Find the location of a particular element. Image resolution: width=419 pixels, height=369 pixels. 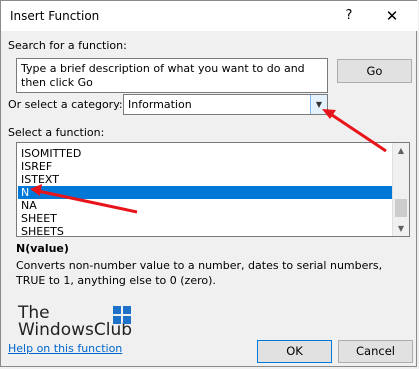

search-label: Search for a function: is located at coordinates (67, 45).